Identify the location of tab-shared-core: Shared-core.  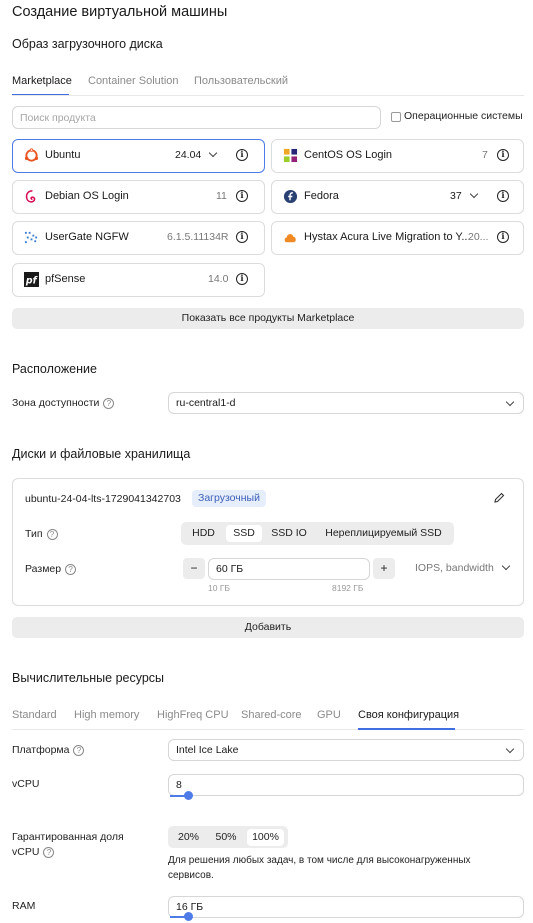
(271, 715).